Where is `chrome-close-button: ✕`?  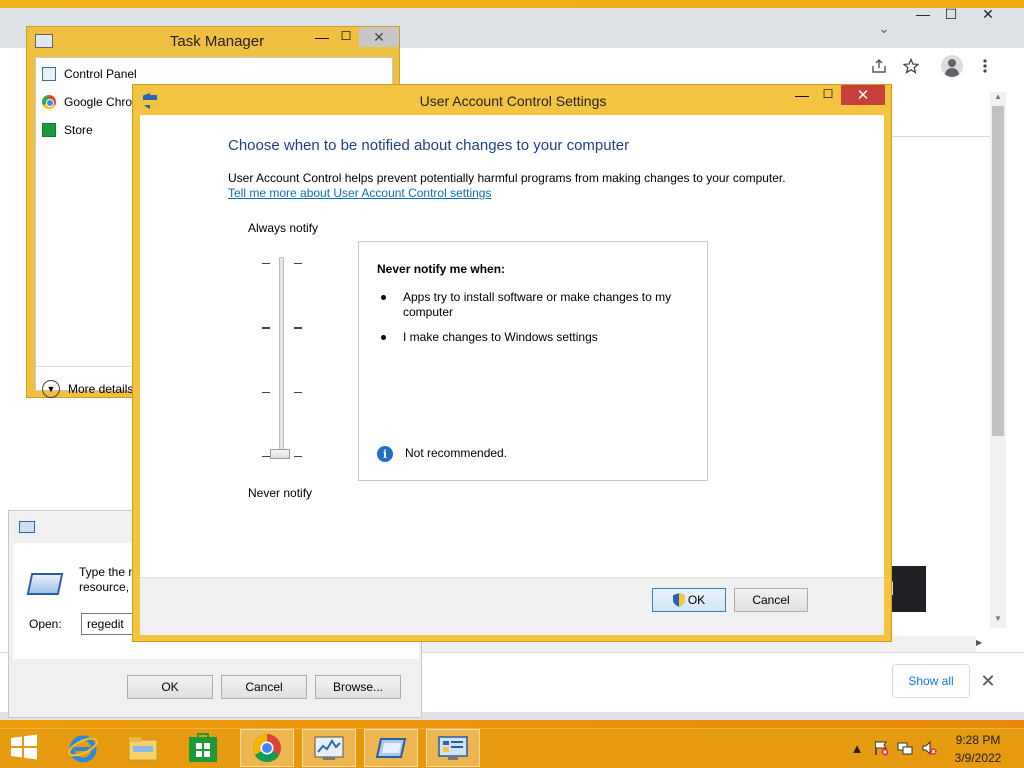
chrome-close-button: ✕ is located at coordinates (988, 14).